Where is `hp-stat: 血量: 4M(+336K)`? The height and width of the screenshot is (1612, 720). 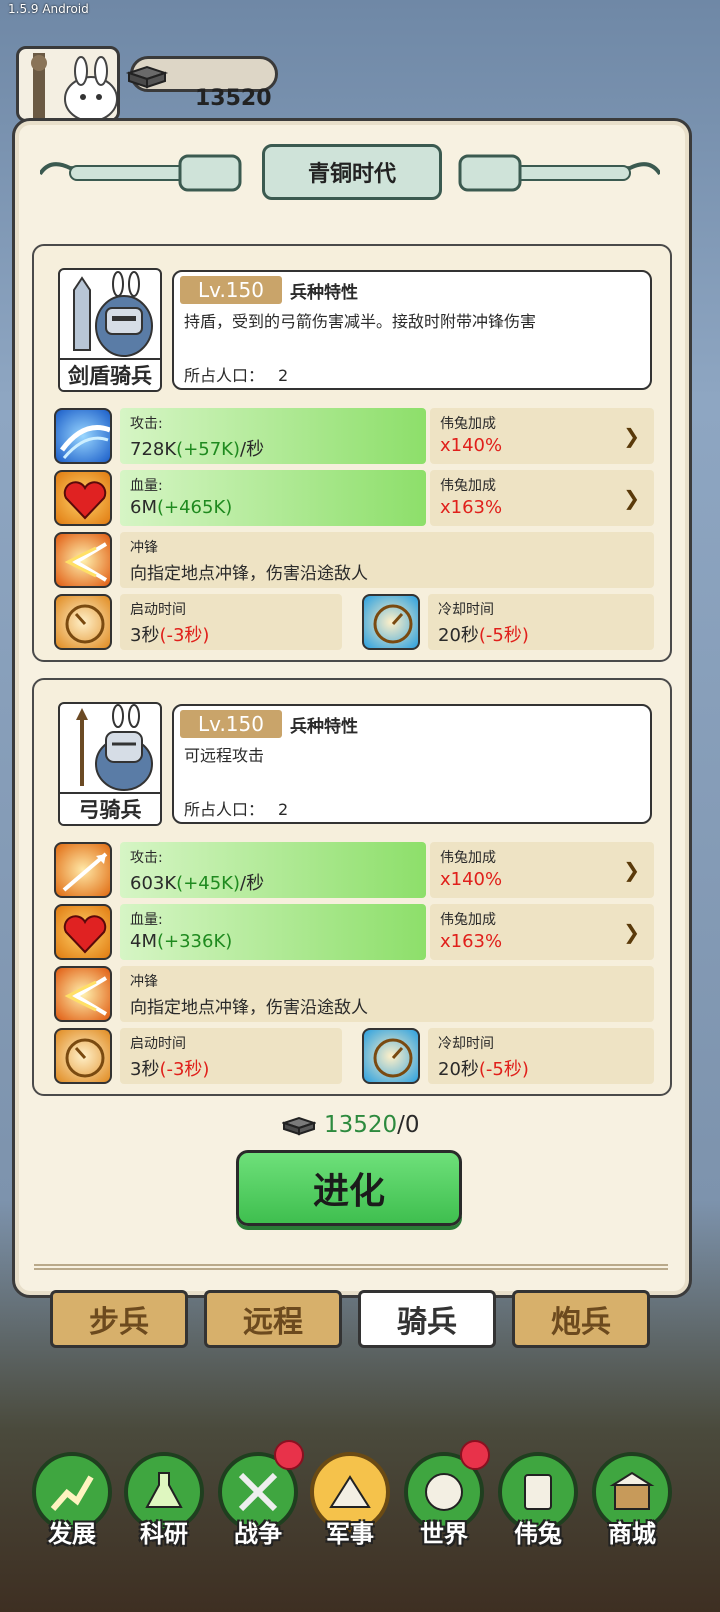 hp-stat: 血量: 4M(+336K) is located at coordinates (273, 932).